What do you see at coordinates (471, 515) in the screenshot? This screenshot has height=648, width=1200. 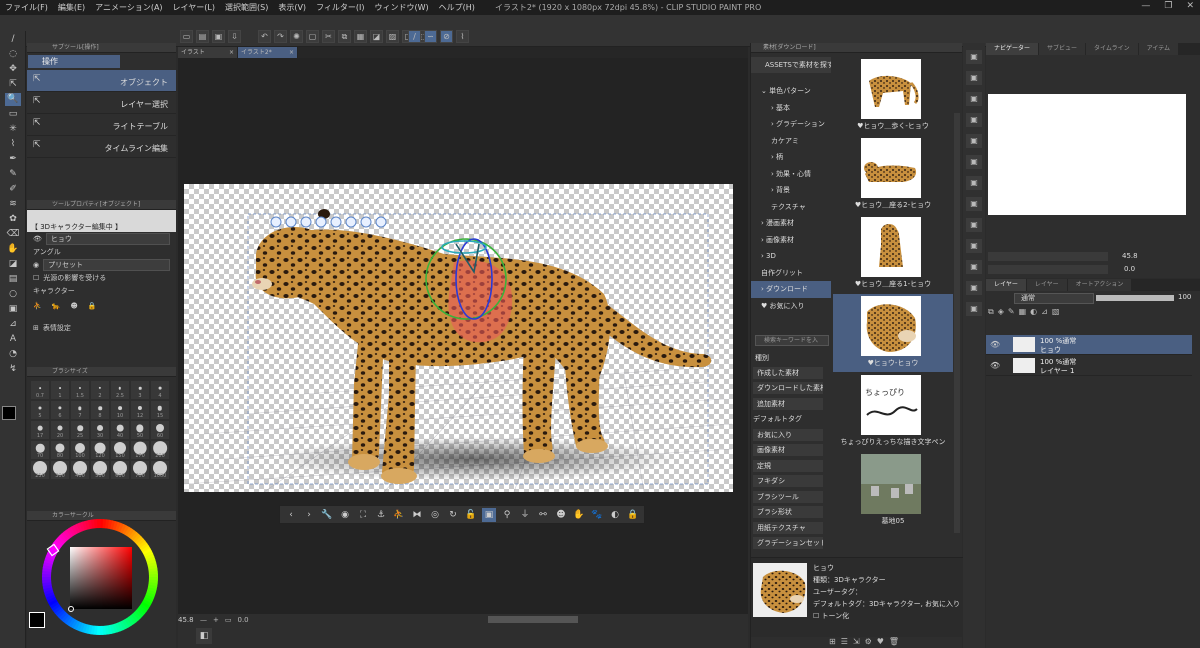 I see `lock-joint-icon: 🔓` at bounding box center [471, 515].